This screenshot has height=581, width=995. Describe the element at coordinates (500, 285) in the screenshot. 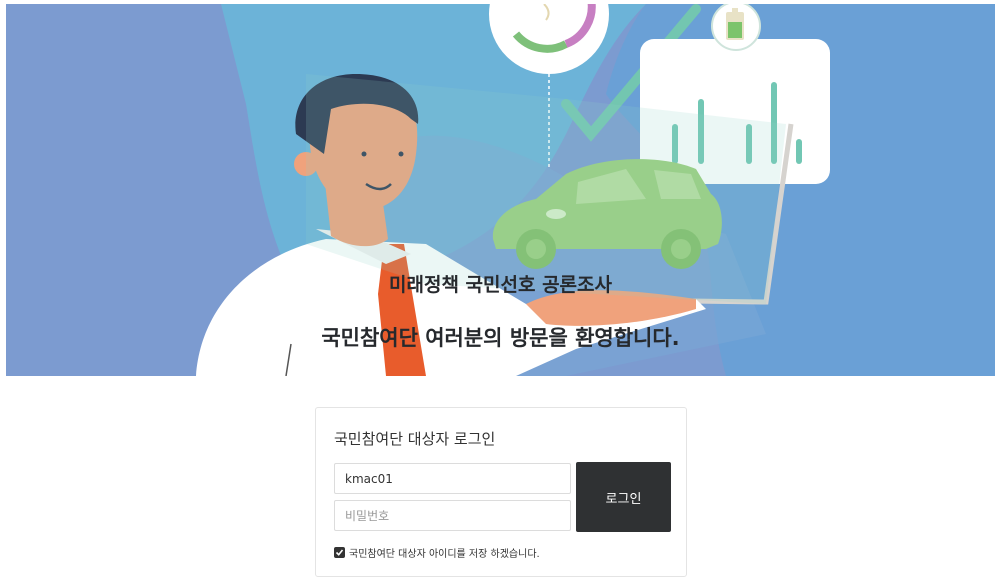

I see `hero-title: 미래정책 국민선호 공론조사` at that location.